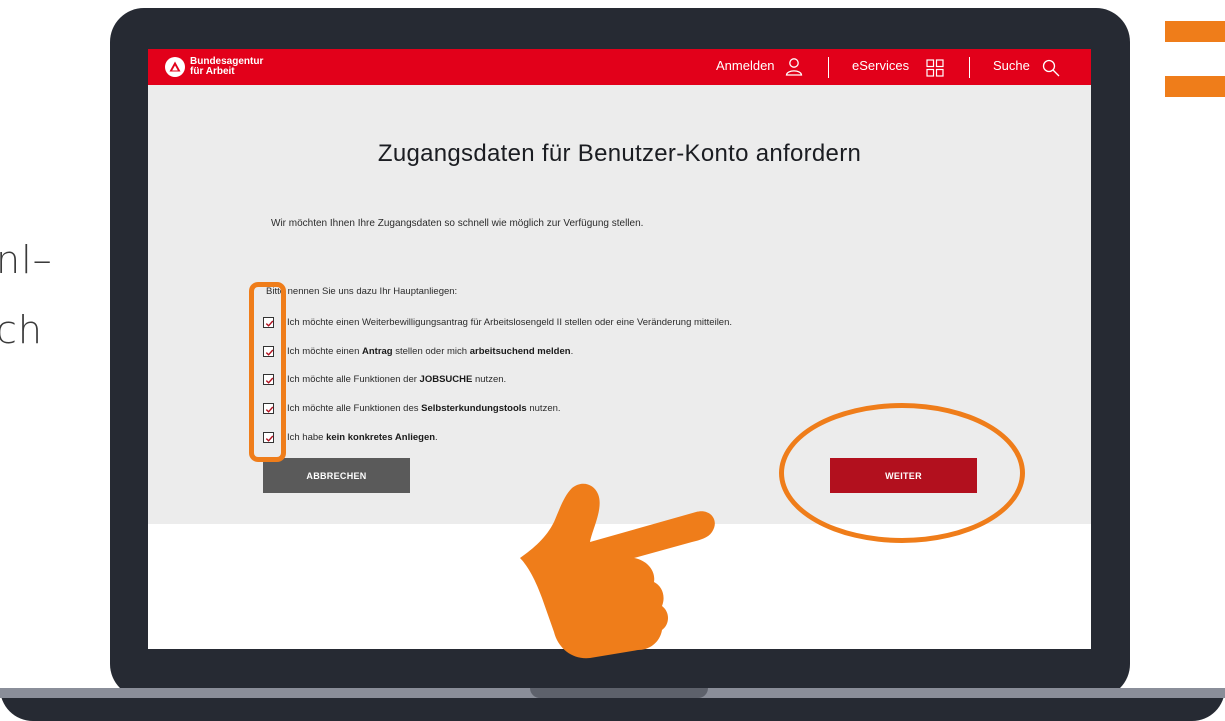 This screenshot has height=721, width=1225. I want to click on option-row: Ich habe kein konkretes Anliegen., so click(350, 437).